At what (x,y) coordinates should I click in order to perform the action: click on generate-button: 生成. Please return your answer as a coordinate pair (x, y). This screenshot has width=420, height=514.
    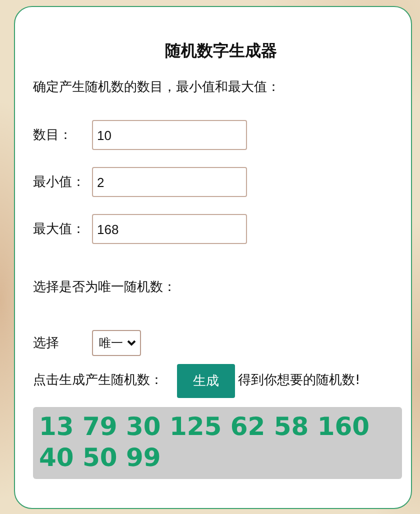
    Looking at the image, I should click on (206, 381).